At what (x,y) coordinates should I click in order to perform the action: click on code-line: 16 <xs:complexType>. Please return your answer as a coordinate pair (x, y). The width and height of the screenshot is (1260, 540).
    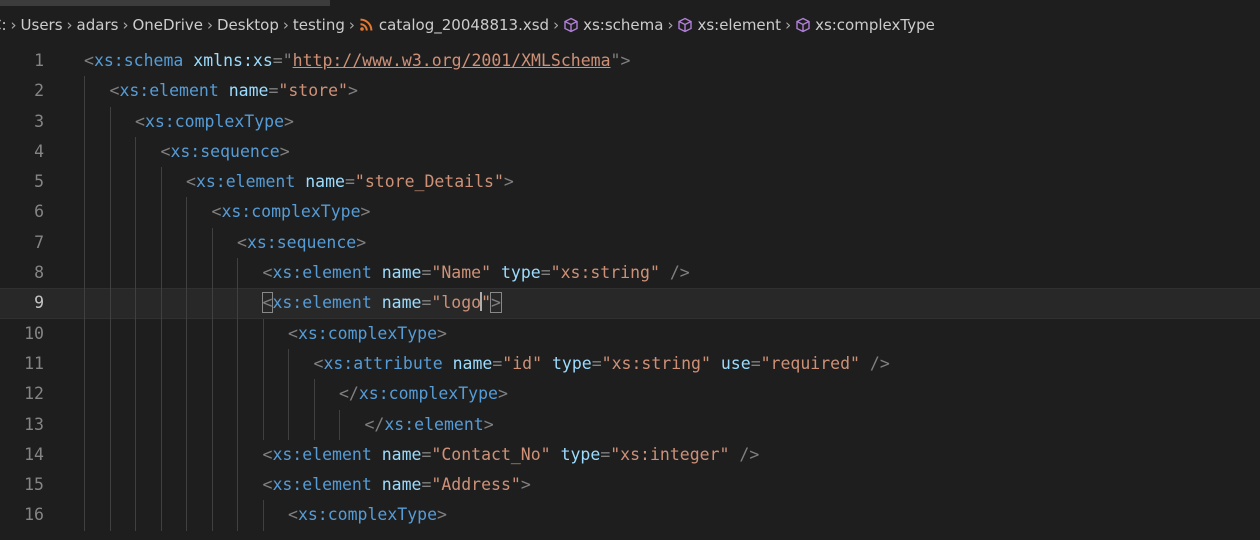
    Looking at the image, I should click on (630, 515).